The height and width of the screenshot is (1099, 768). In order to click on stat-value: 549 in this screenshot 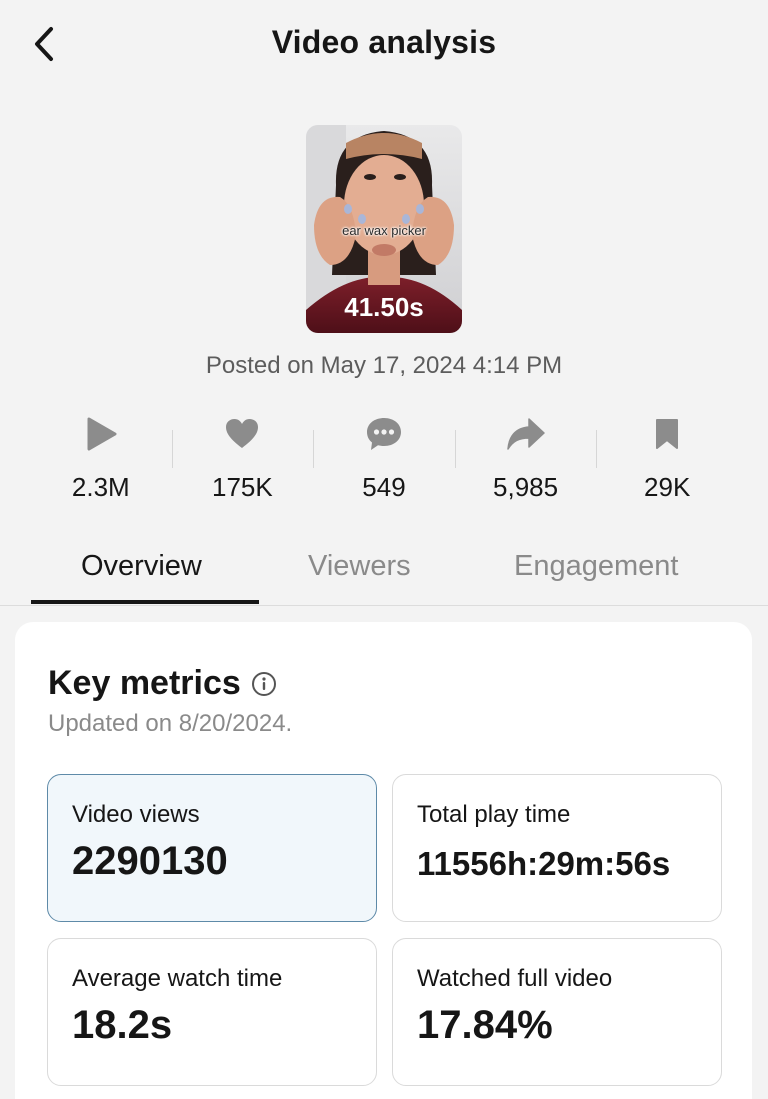, I will do `click(384, 487)`.